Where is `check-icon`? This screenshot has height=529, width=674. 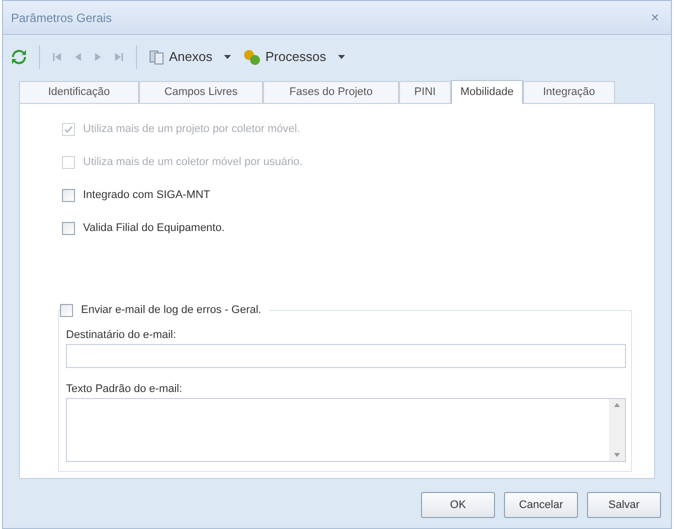
check-icon is located at coordinates (68, 129).